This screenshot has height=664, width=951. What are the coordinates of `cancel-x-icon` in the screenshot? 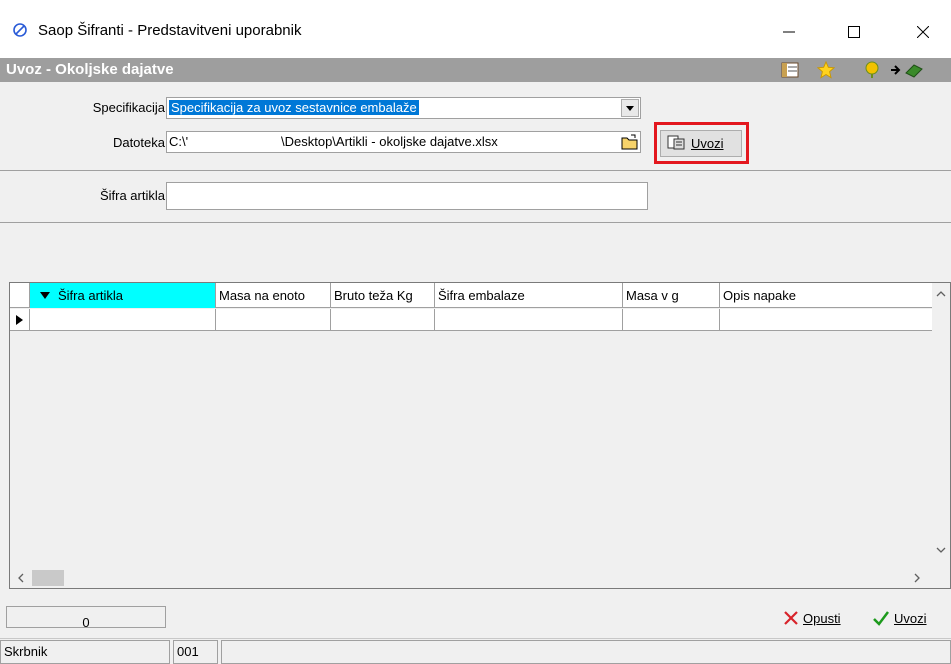 It's located at (791, 618).